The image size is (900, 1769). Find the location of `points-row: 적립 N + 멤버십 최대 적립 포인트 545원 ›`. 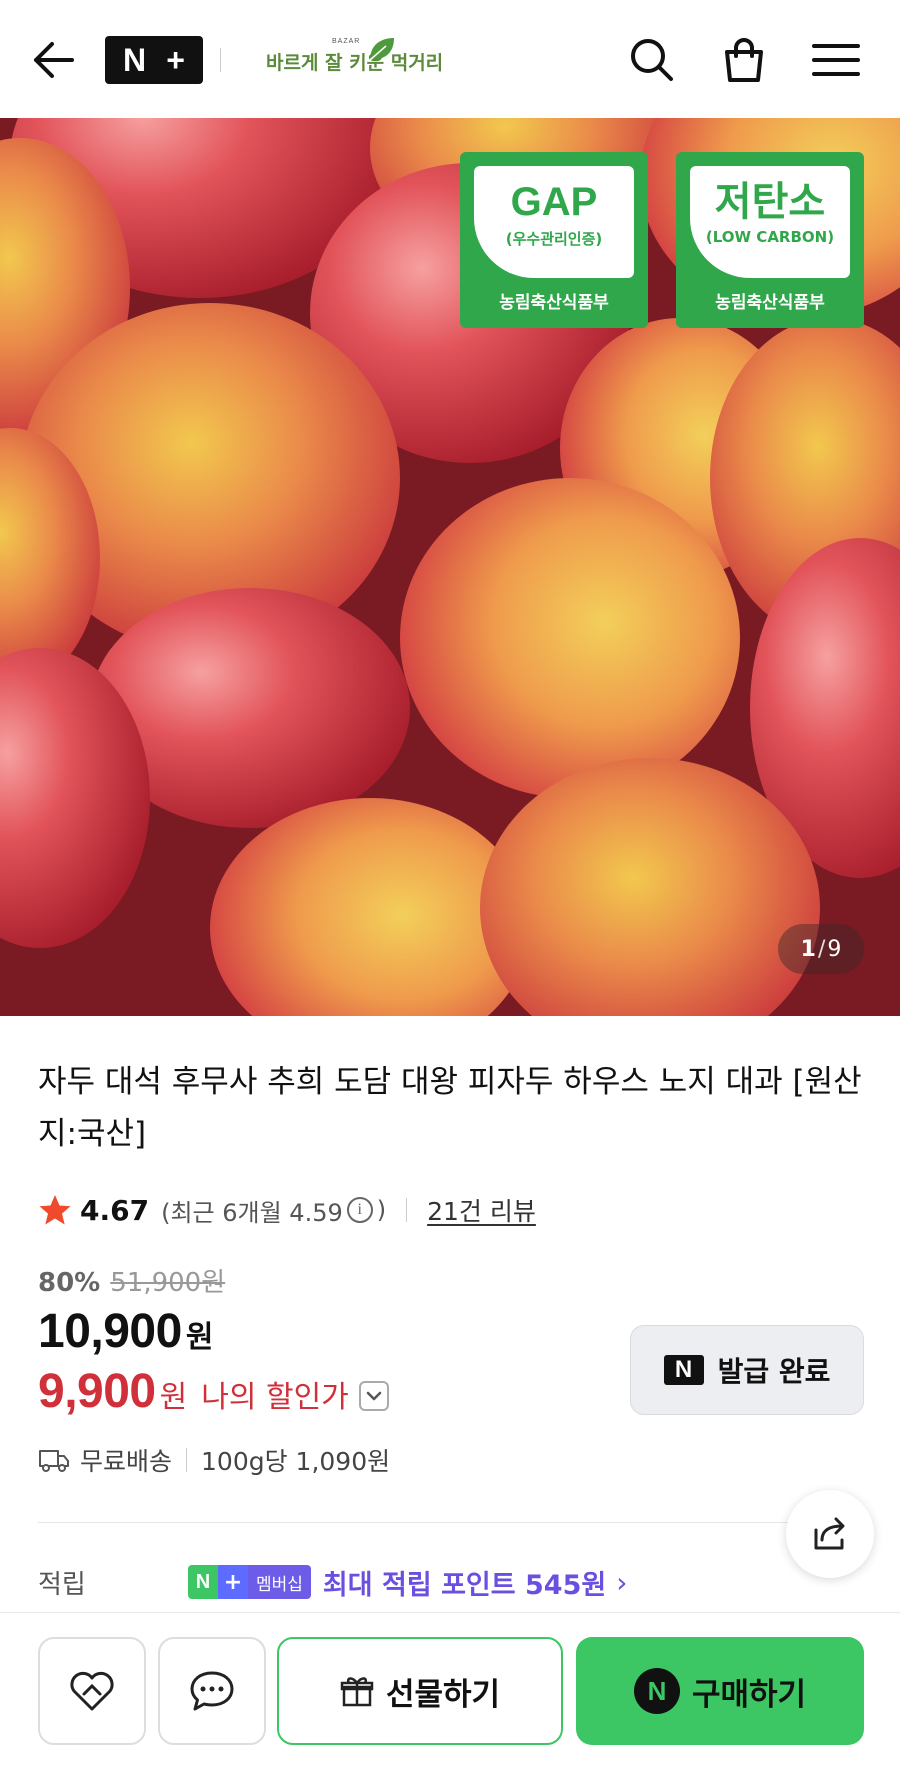

points-row: 적립 N + 멤버십 최대 적립 포인트 545원 › is located at coordinates (453, 1582).